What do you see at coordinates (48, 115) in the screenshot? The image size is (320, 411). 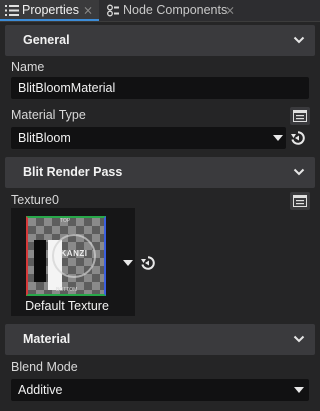 I see `material-type-label: Material Type` at bounding box center [48, 115].